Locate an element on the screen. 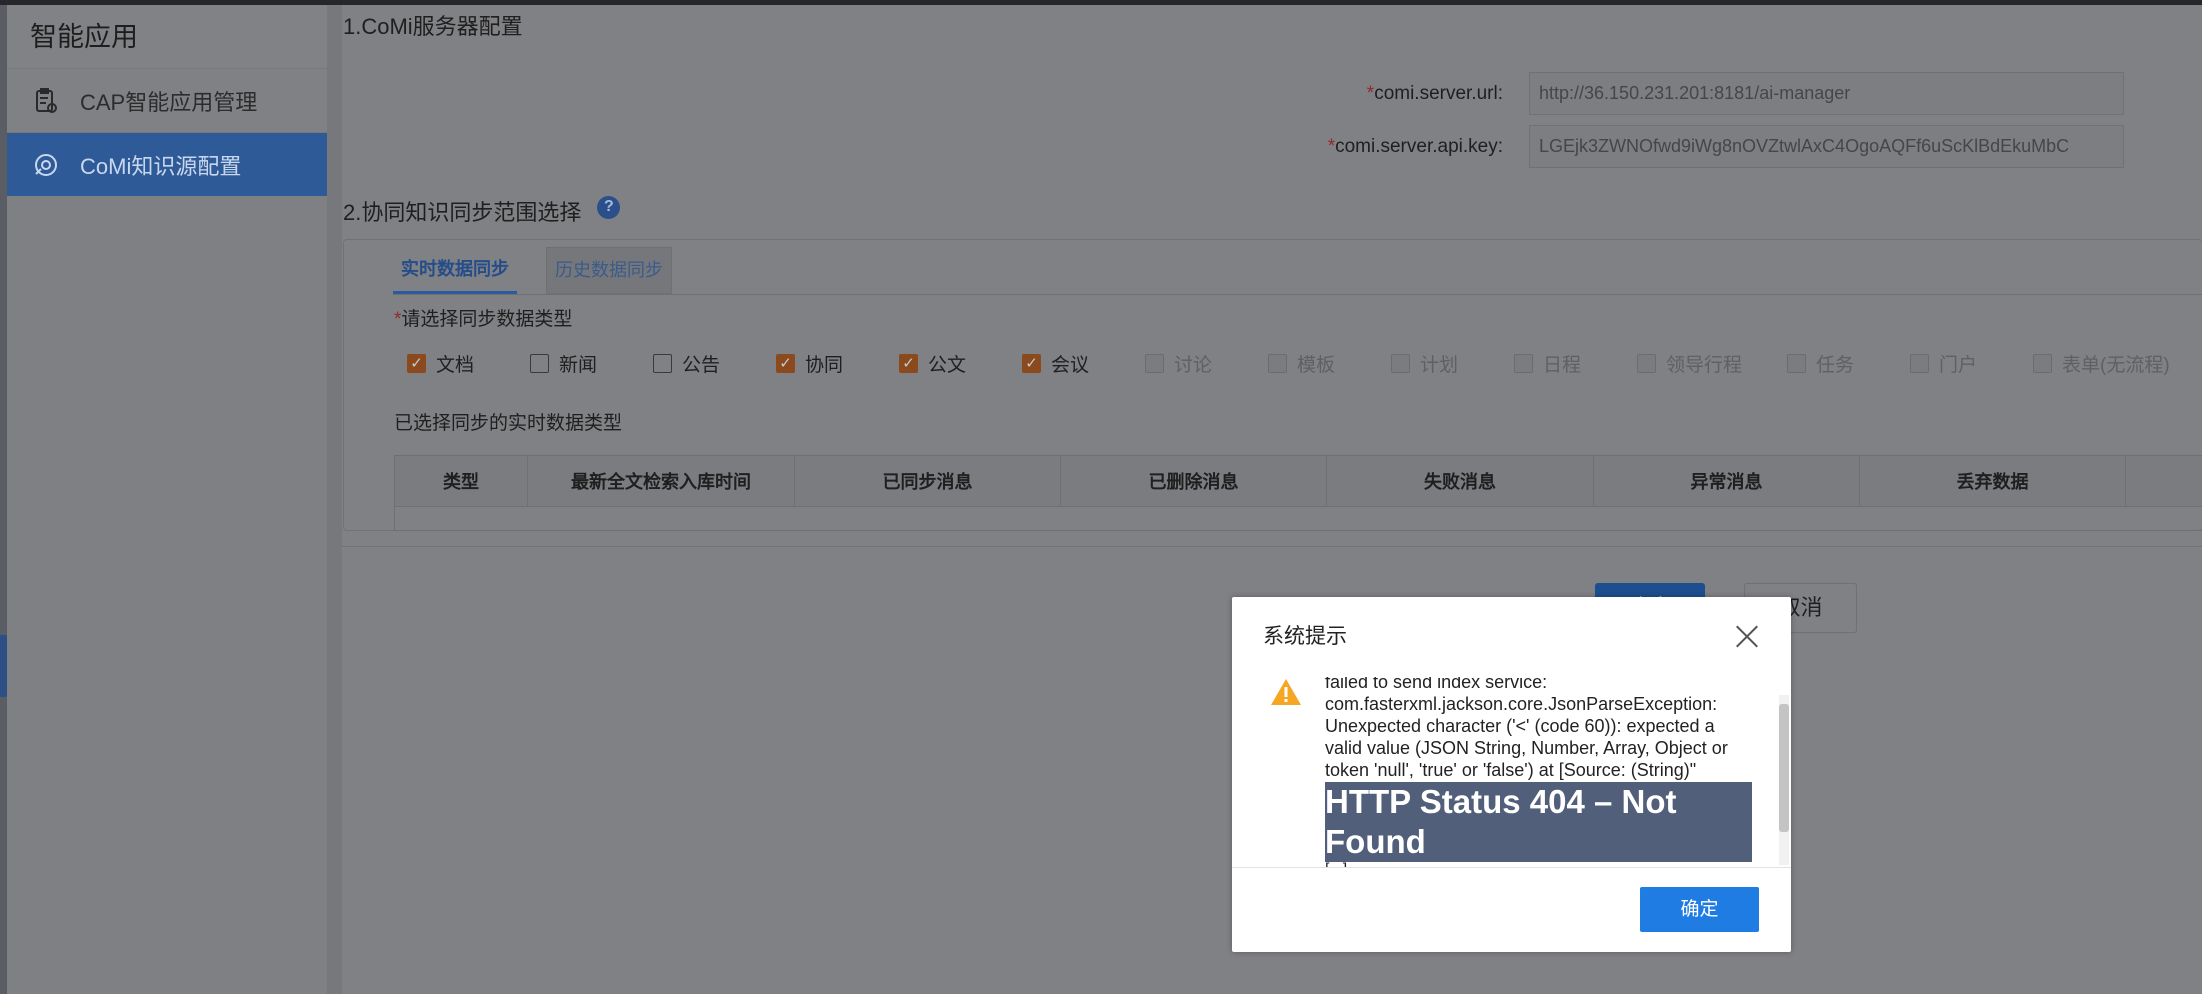  checkbox-模板: 模板 is located at coordinates (1329, 363).